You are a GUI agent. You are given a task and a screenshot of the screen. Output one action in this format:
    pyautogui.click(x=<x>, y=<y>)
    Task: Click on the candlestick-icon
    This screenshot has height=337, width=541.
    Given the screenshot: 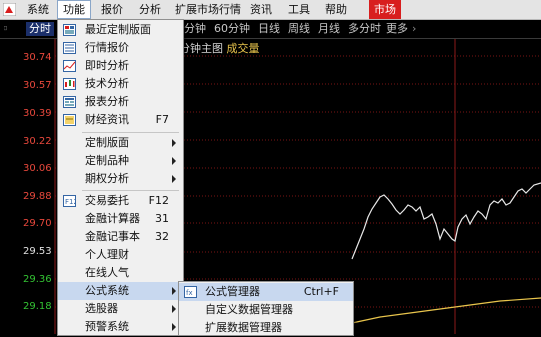 What is the action you would take?
    pyautogui.click(x=69, y=84)
    